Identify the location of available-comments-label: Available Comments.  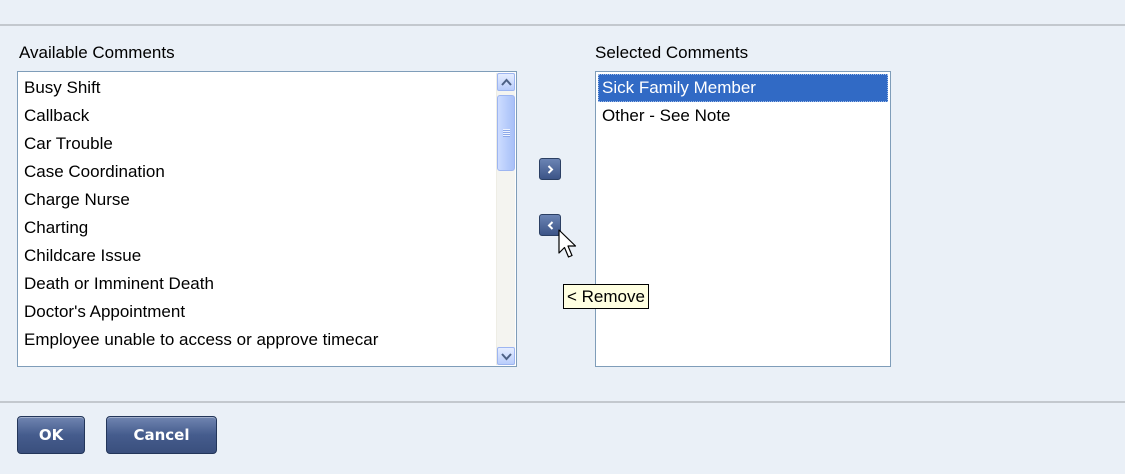
(97, 52).